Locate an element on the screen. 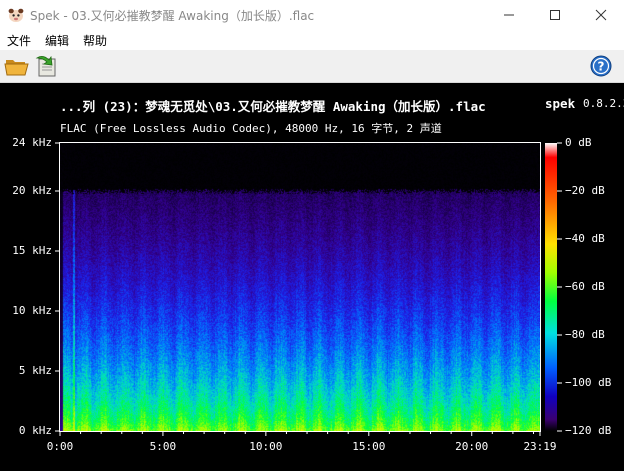  minimize-icon is located at coordinates (509, 15).